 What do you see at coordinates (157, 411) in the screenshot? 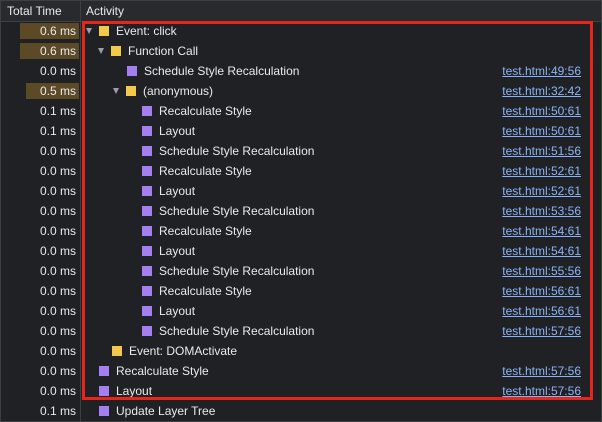
I see `activity-cell: Update Layer Tree` at bounding box center [157, 411].